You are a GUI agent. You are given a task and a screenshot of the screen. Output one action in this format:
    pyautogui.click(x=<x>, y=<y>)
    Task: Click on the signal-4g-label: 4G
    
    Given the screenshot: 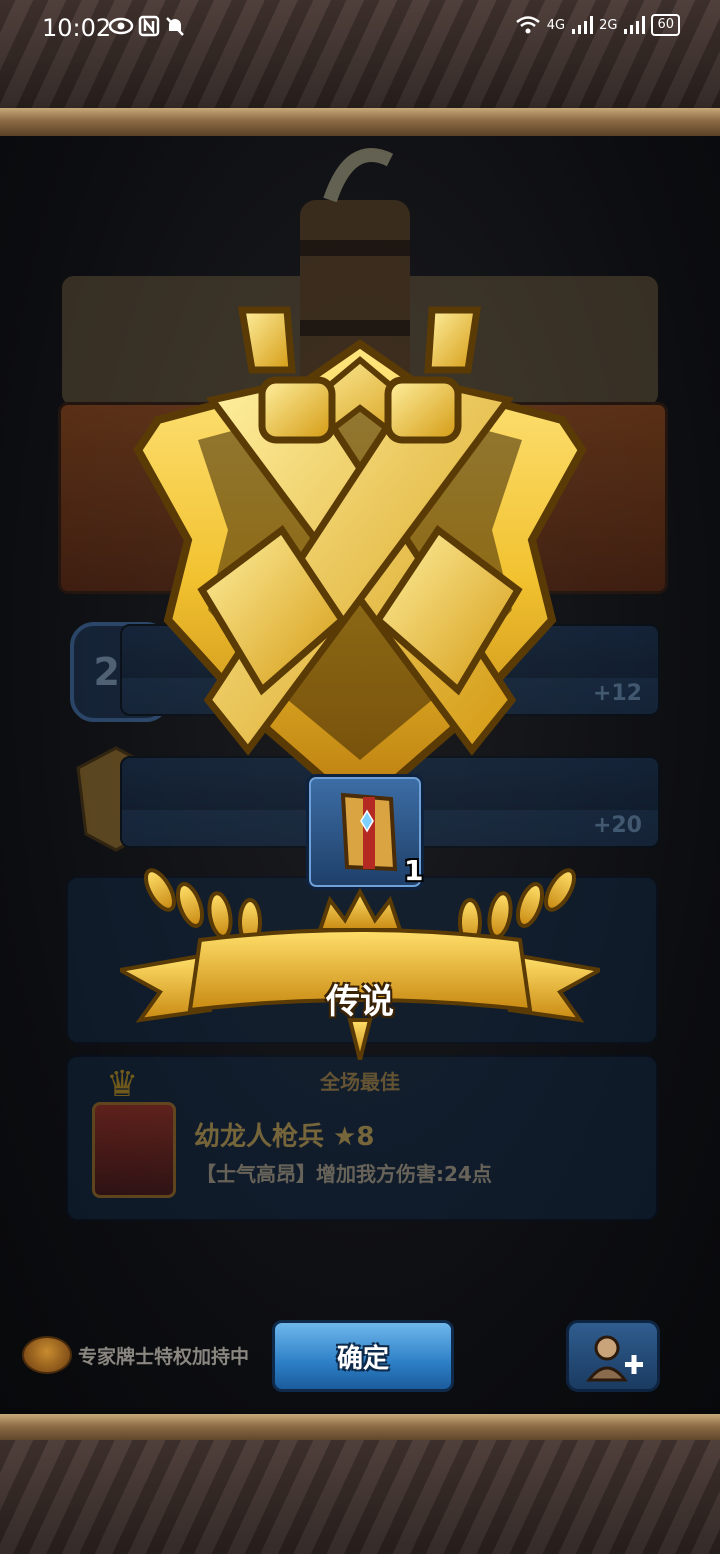 What is the action you would take?
    pyautogui.click(x=556, y=25)
    